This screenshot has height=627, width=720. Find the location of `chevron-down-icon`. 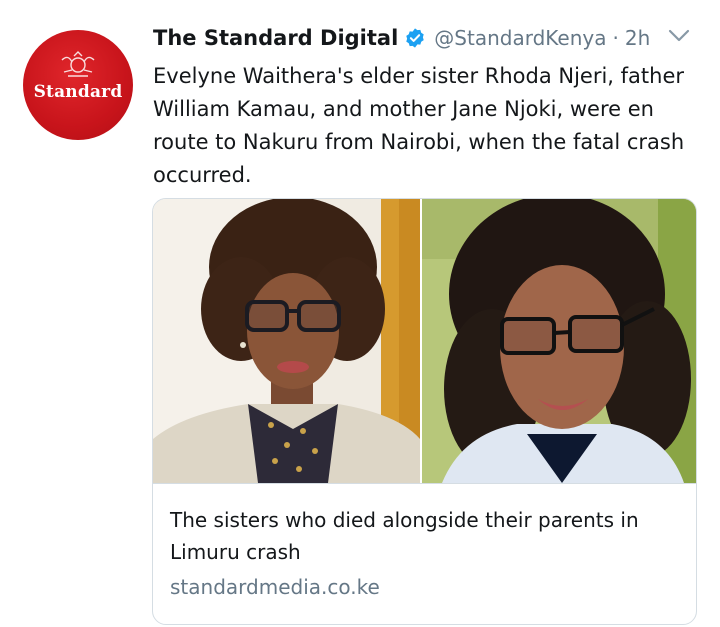

chevron-down-icon is located at coordinates (679, 36).